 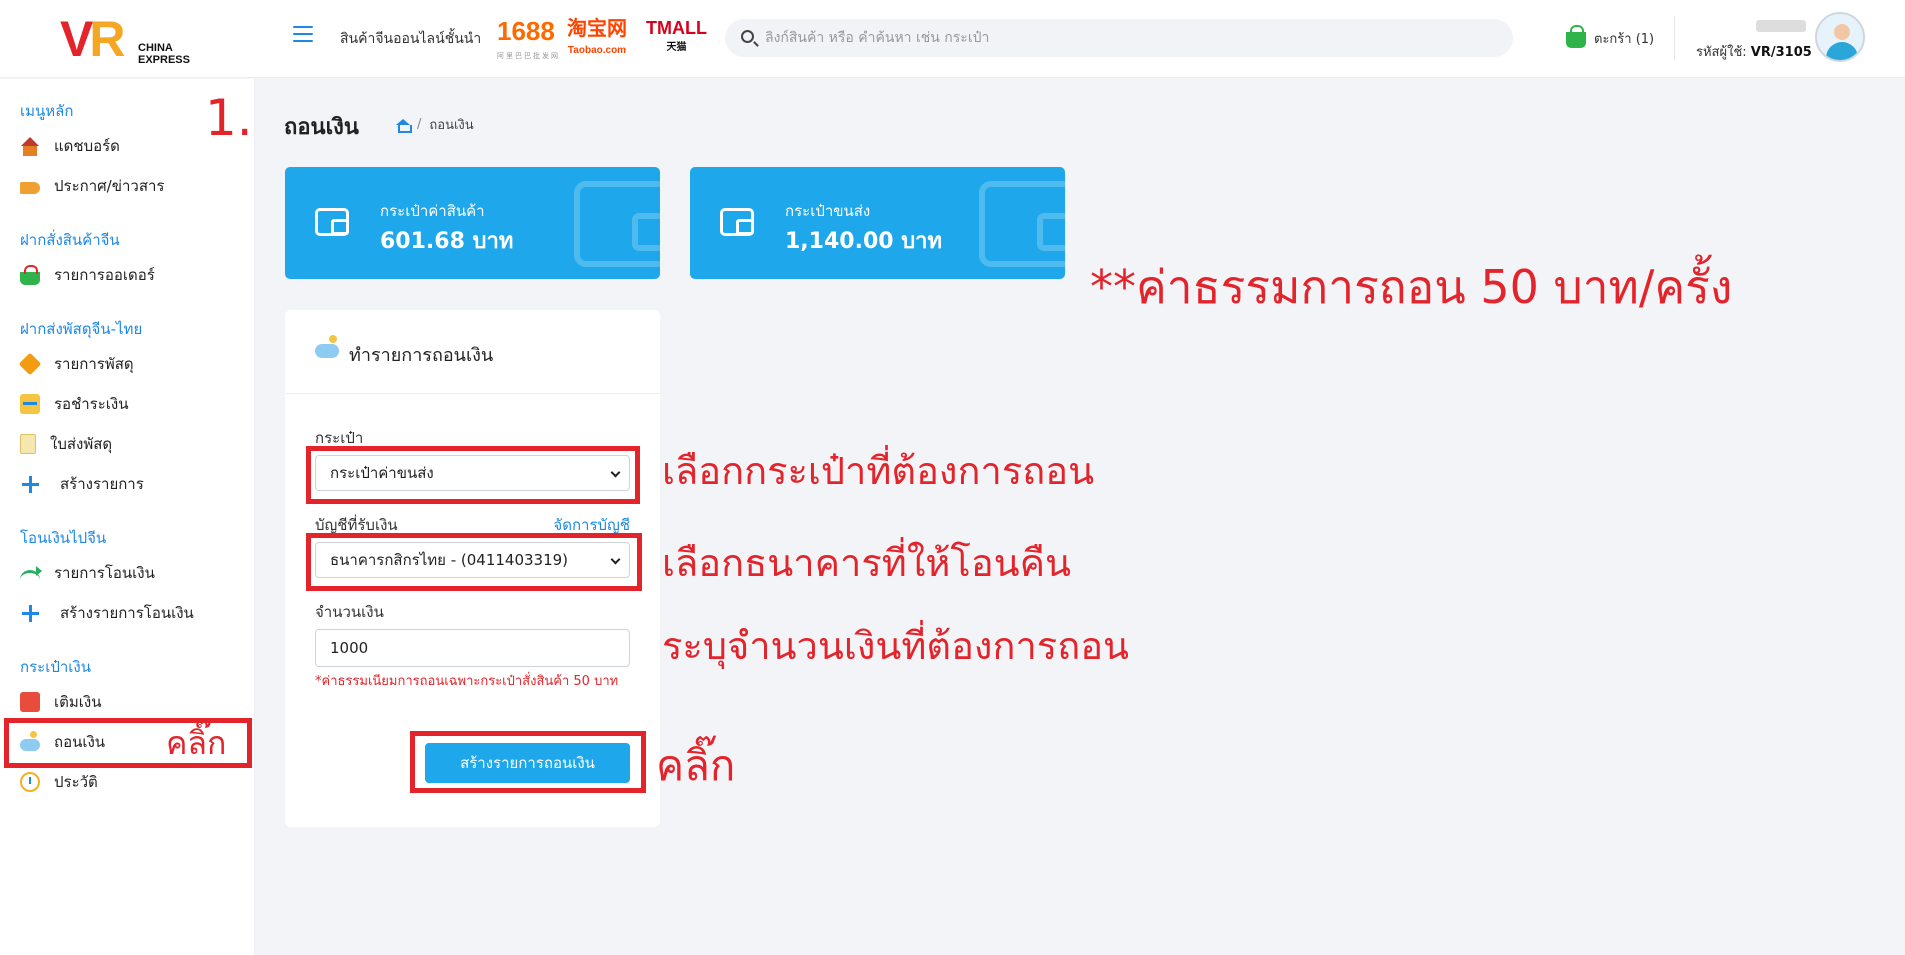 I want to click on sidebar-item-create-shipment: สร้างรายการ, so click(x=82, y=484).